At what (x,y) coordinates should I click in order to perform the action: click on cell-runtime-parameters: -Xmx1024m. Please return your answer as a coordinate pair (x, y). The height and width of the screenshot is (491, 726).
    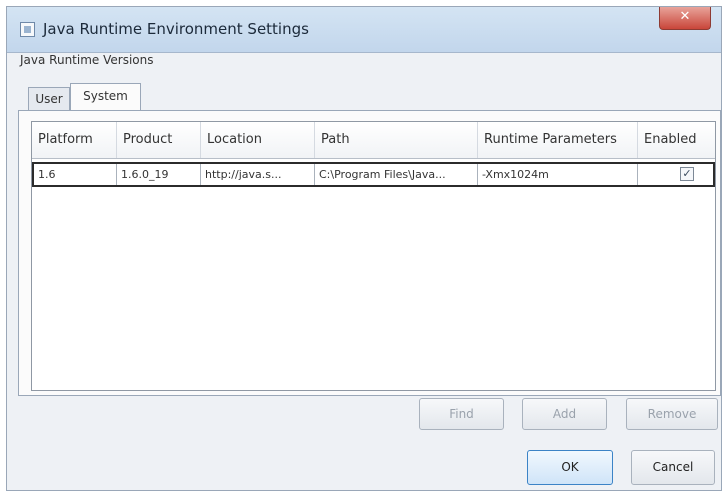
    Looking at the image, I should click on (558, 174).